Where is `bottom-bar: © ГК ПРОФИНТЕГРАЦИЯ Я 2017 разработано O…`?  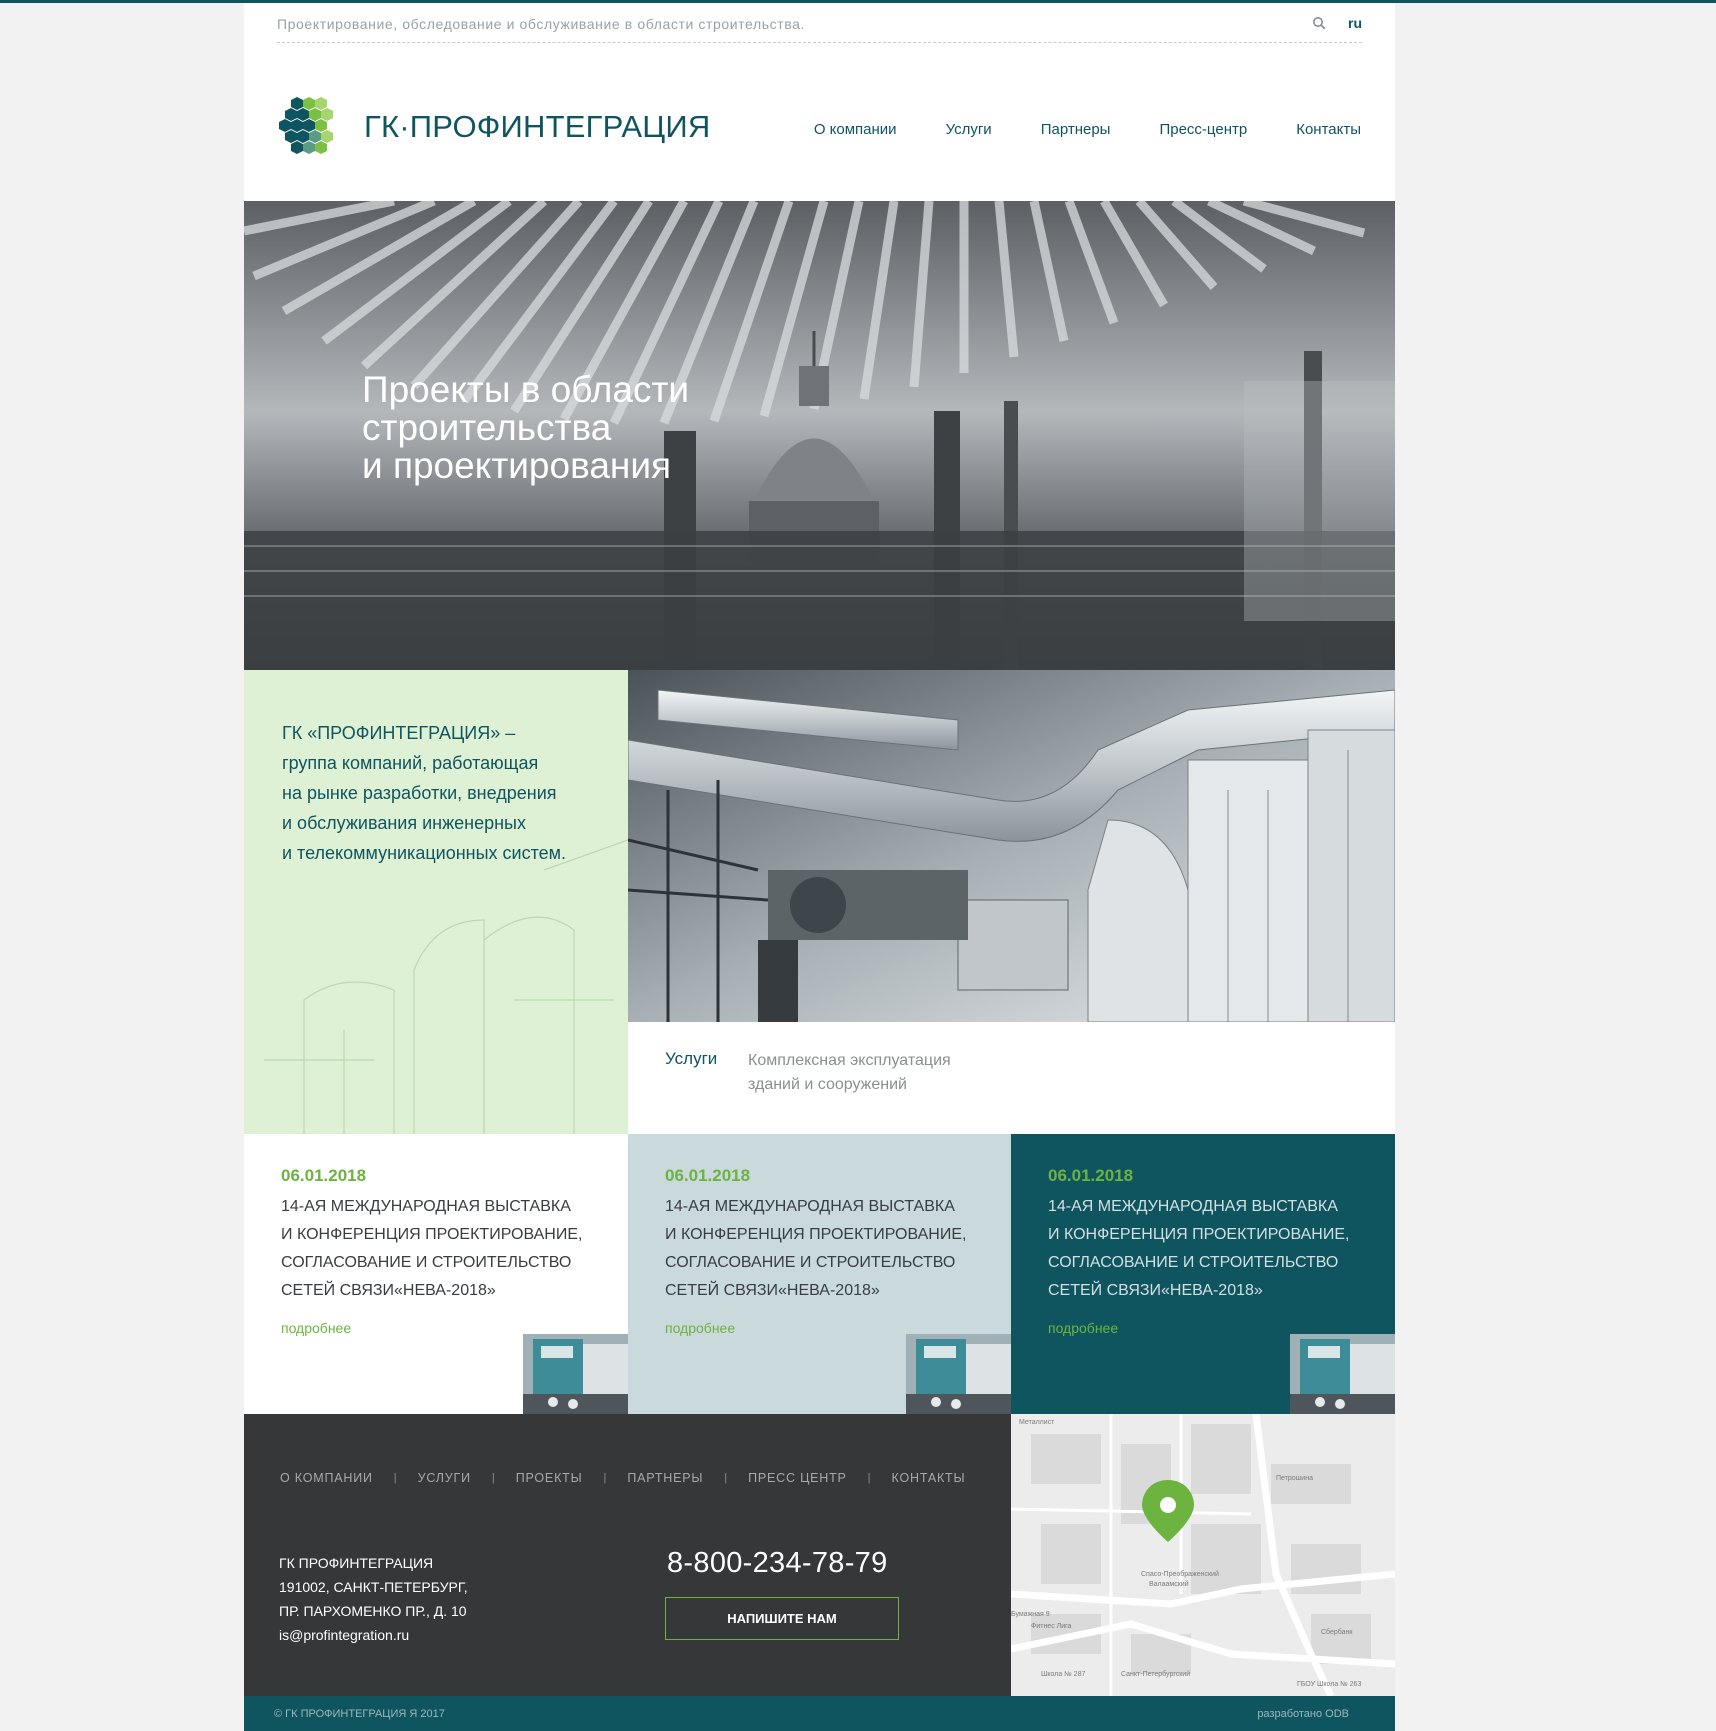 bottom-bar: © ГК ПРОФИНТЕГРАЦИЯ Я 2017 разработано O… is located at coordinates (819, 1713).